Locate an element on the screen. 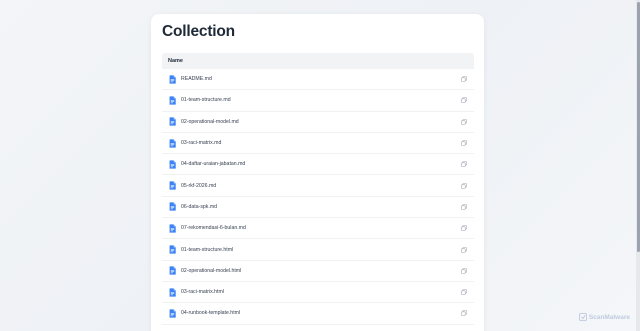 The height and width of the screenshot is (331, 640). table-row: 05-rkf-2026.md is located at coordinates (318, 186).